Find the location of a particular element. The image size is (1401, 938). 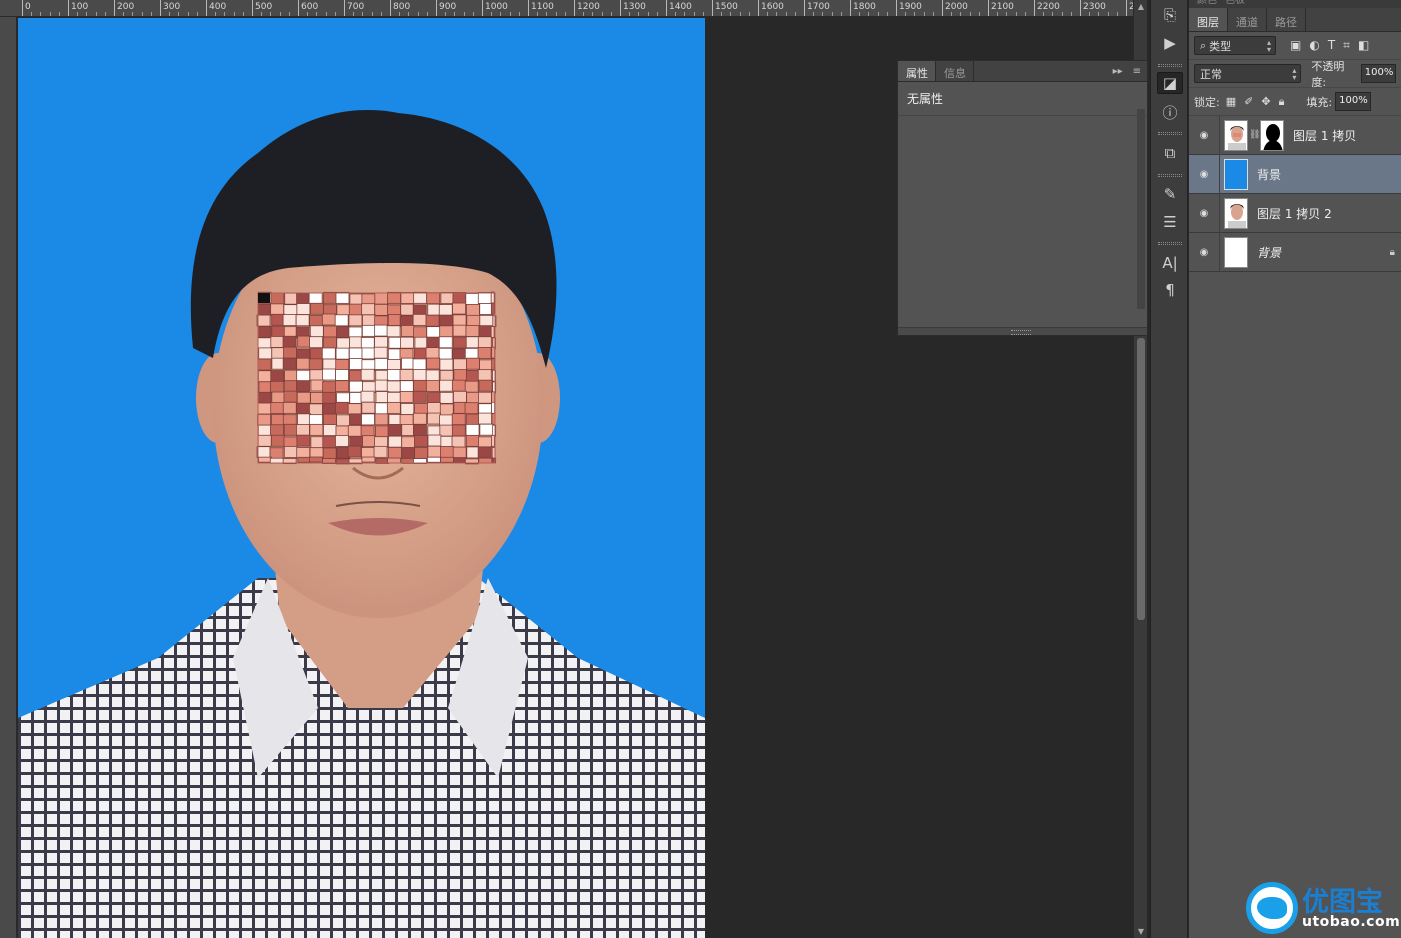

properties-panel: 属性 信息 ▸▸ ≡ 无属性 is located at coordinates (1022, 198).